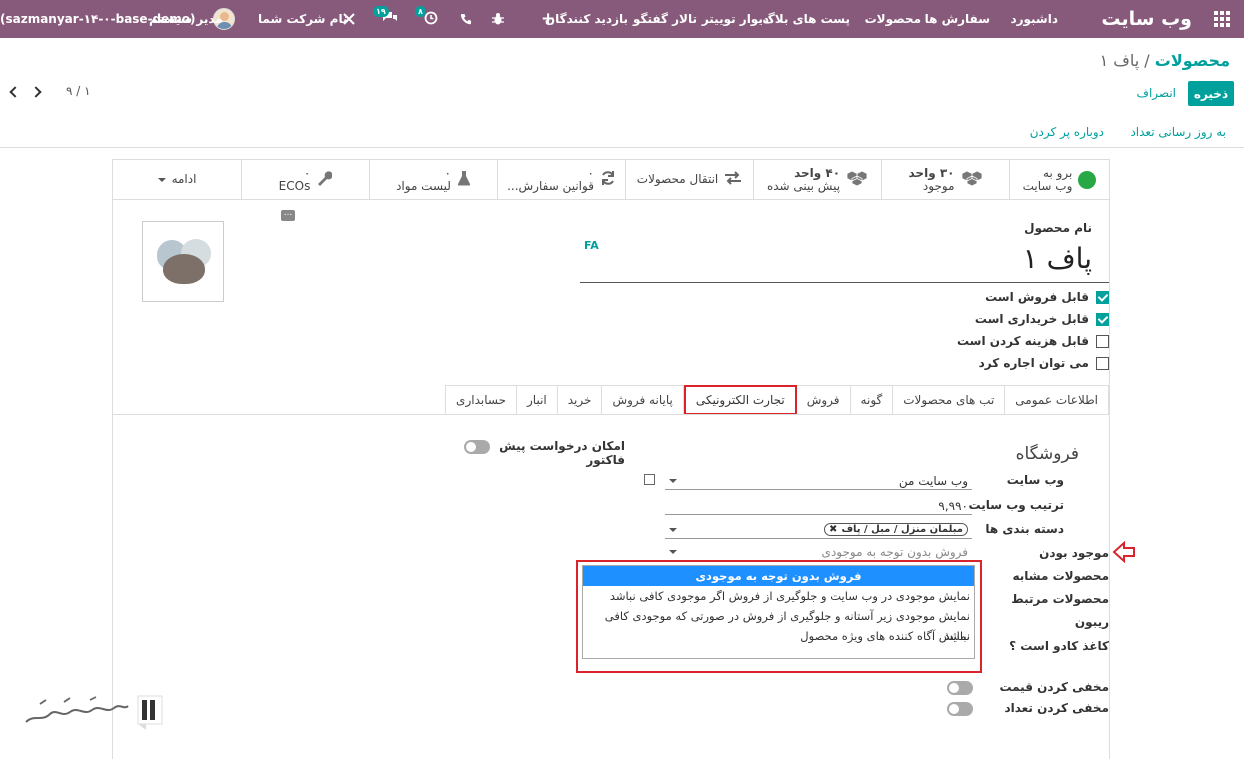  I want to click on product-image, so click(183, 261).